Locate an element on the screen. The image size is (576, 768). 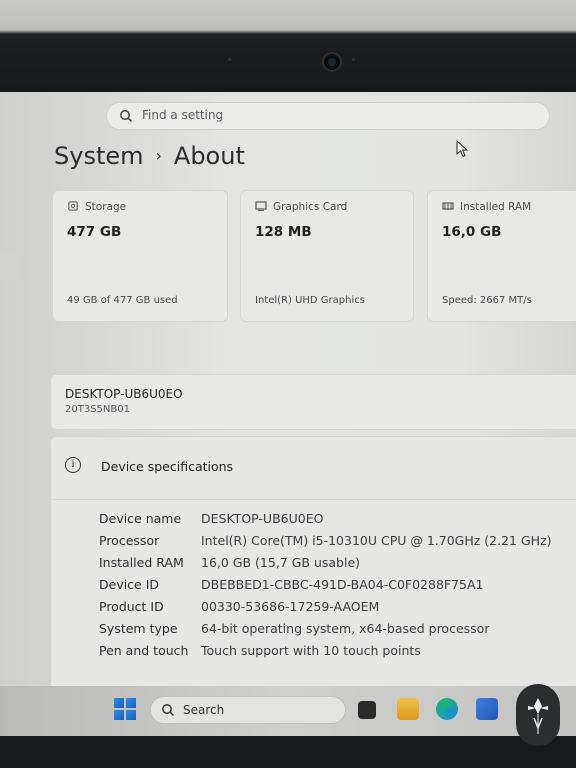
storage-value: 477 GB is located at coordinates (94, 232).